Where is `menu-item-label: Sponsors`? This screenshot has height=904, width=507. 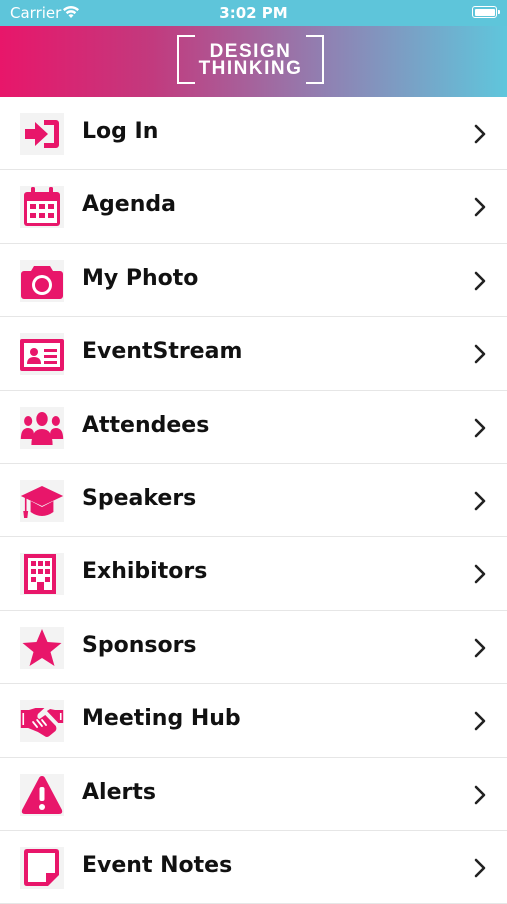
menu-item-label: Sponsors is located at coordinates (139, 645).